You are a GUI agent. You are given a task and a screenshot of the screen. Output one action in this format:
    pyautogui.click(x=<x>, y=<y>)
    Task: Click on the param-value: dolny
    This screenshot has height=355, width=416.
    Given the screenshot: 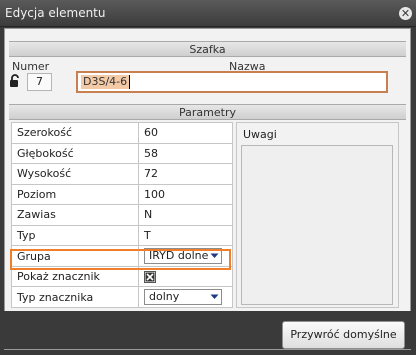 What is the action you would take?
    pyautogui.click(x=185, y=297)
    